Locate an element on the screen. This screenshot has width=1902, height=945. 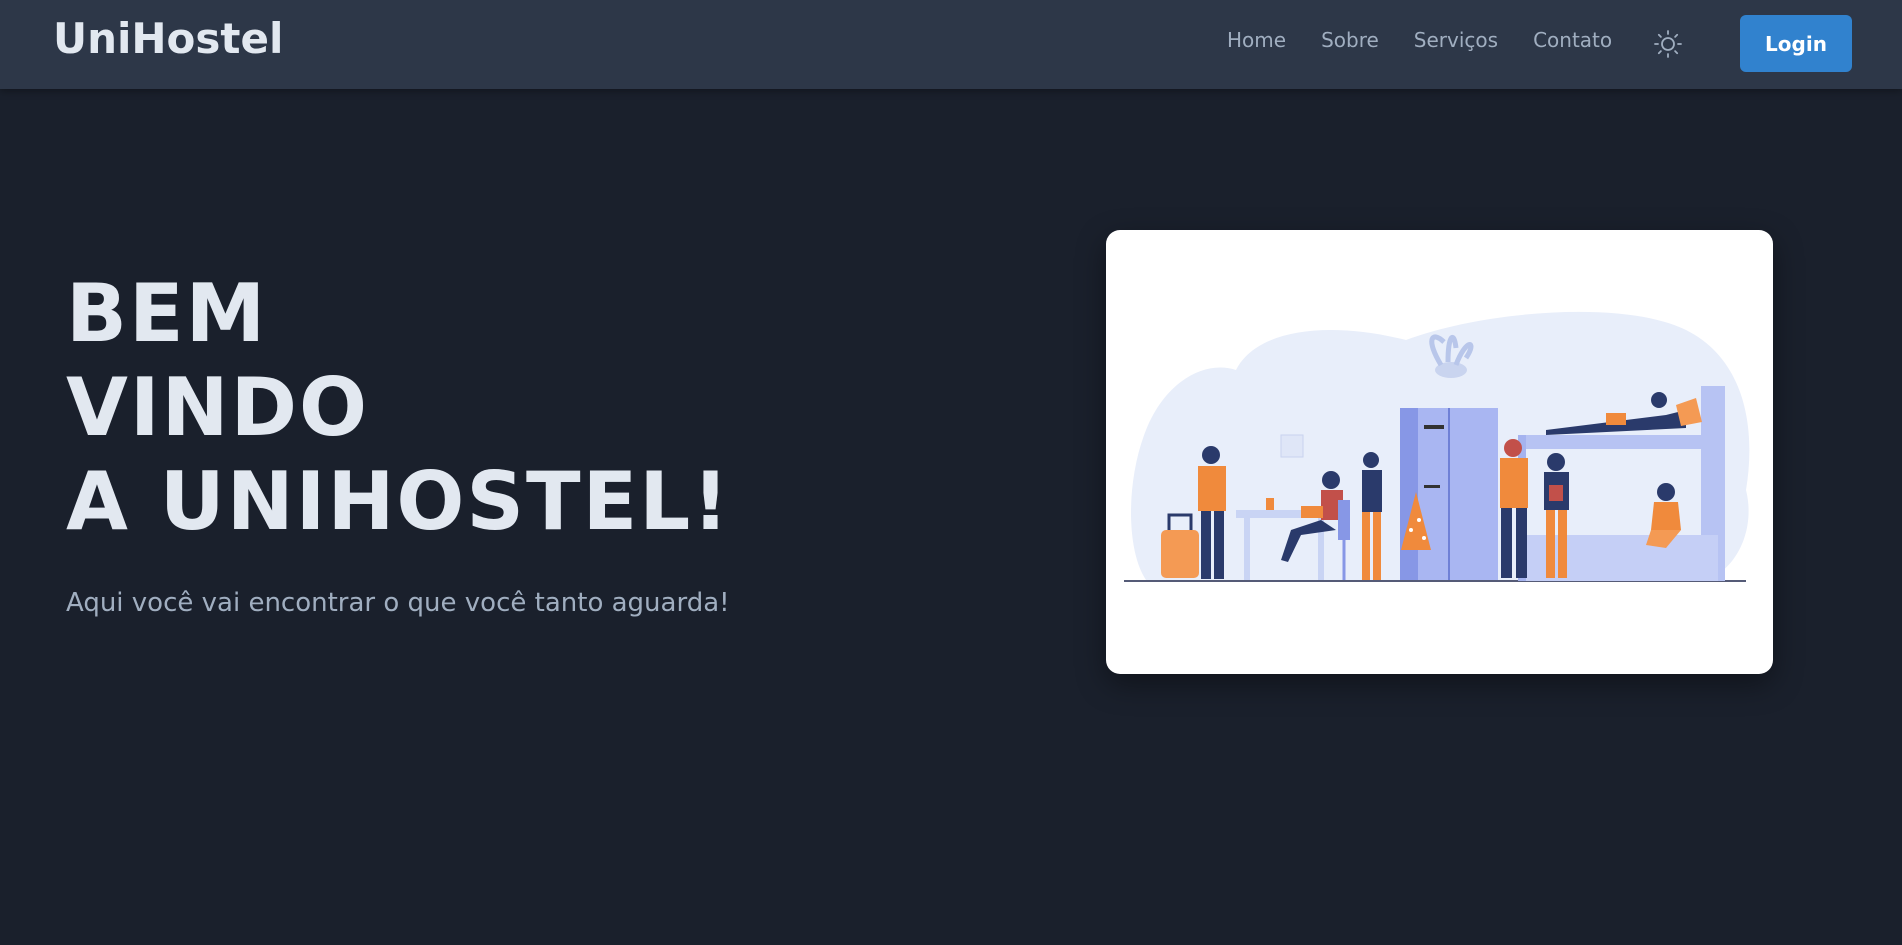
nav-link-sobre: Sobre is located at coordinates (1350, 40).